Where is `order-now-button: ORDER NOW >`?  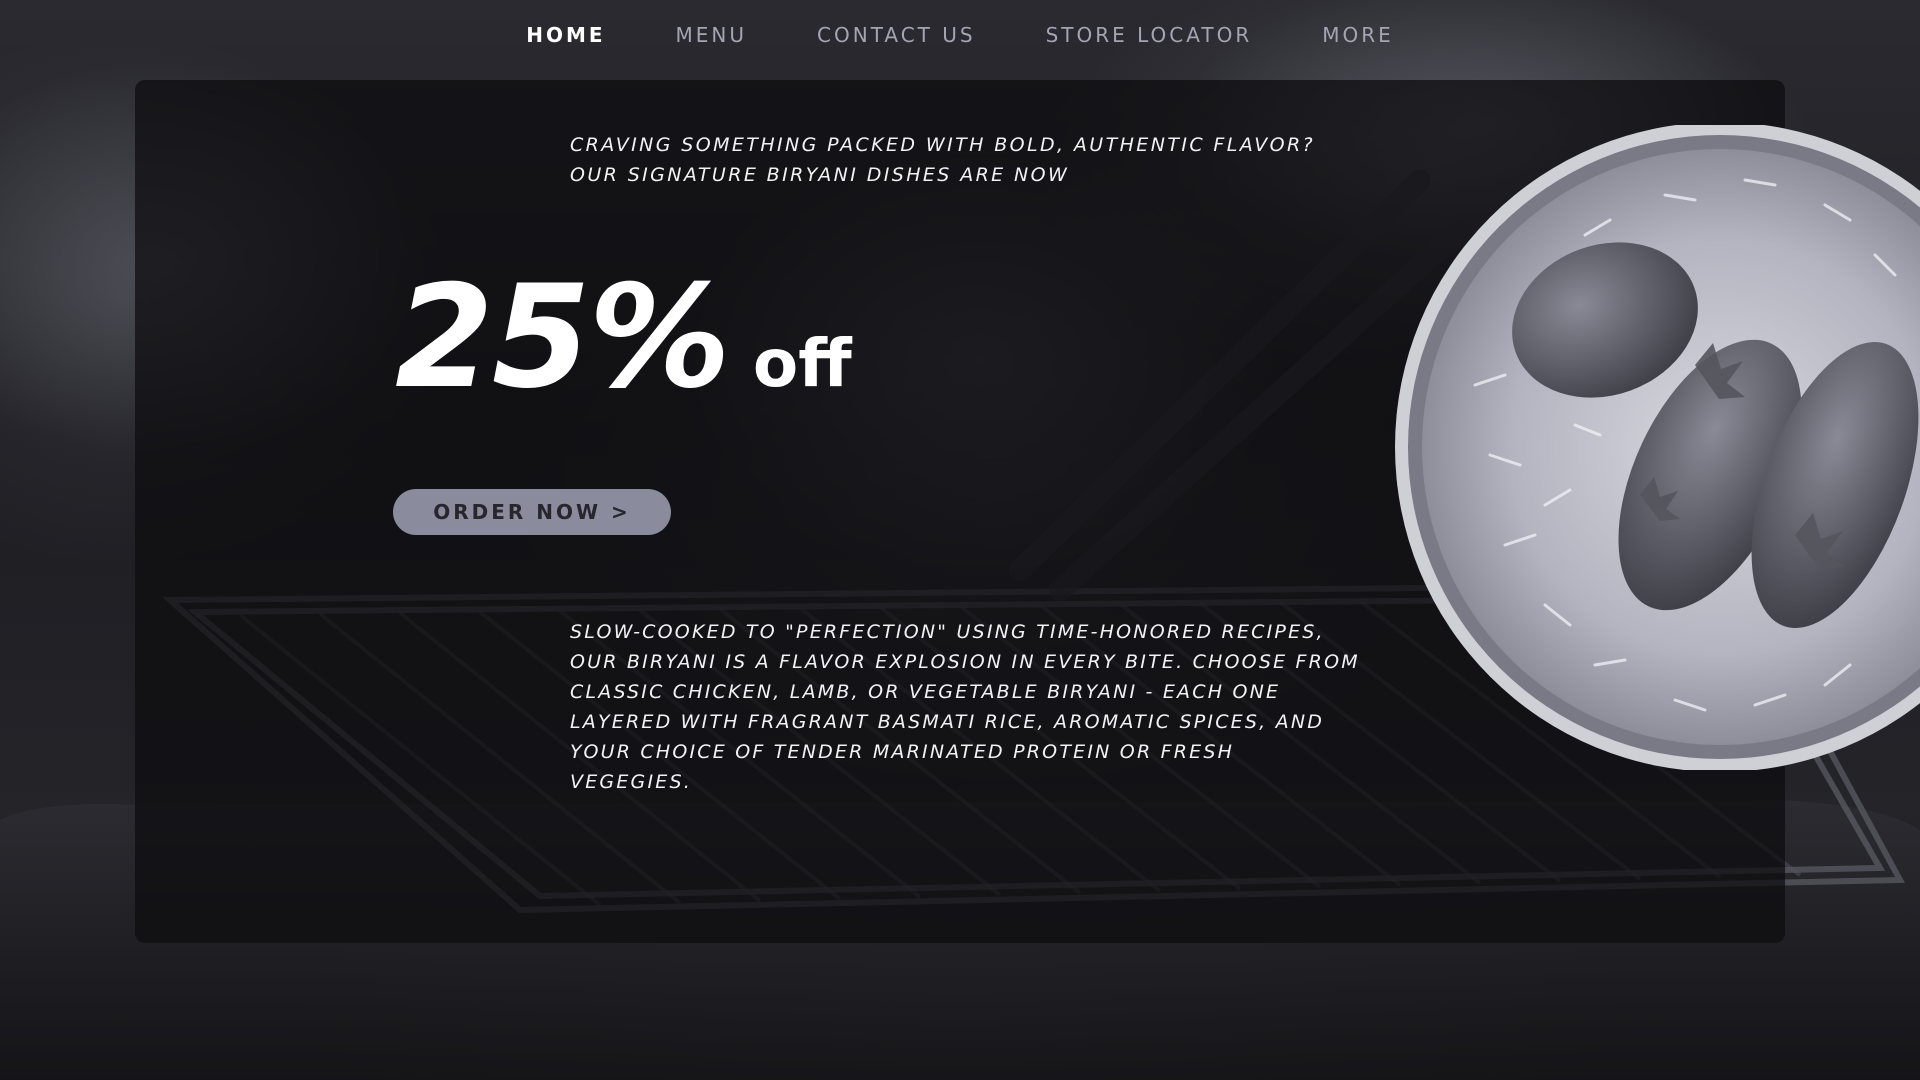
order-now-button: ORDER NOW > is located at coordinates (532, 512).